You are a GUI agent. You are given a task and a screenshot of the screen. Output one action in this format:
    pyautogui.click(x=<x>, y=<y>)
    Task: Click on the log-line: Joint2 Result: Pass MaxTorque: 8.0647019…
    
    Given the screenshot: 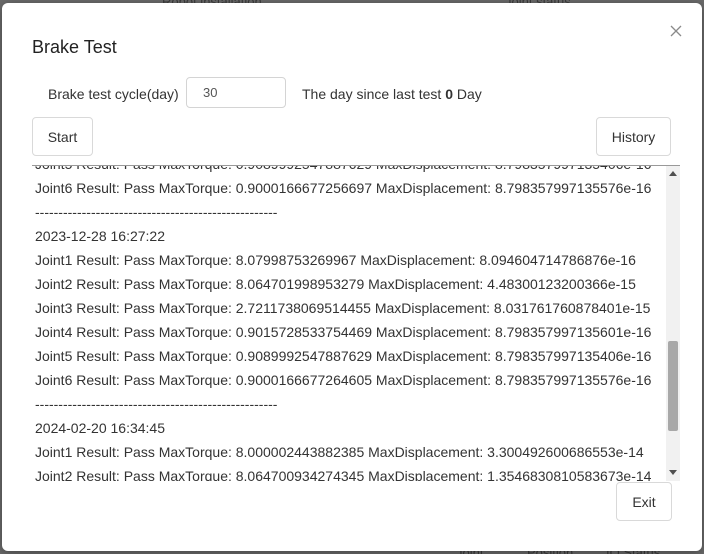 What is the action you would take?
    pyautogui.click(x=335, y=284)
    